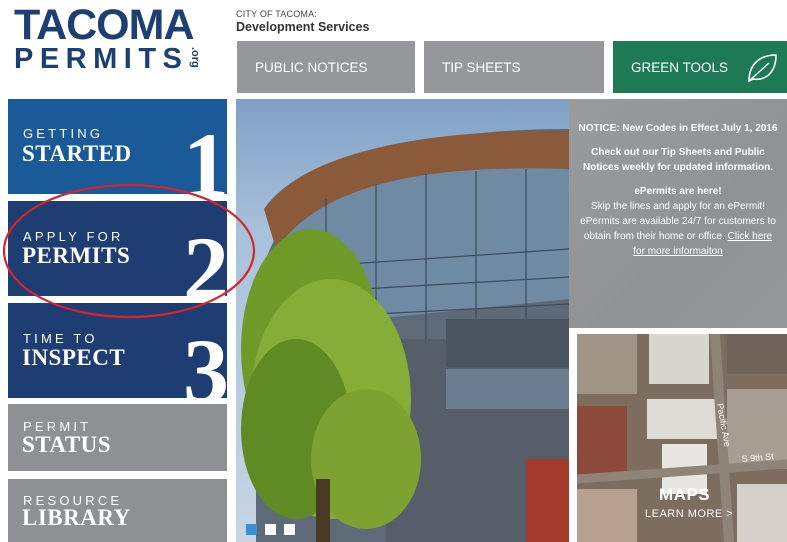 The height and width of the screenshot is (542, 787). What do you see at coordinates (277, 14) in the screenshot?
I see `city-label: CITY OF TACOMA:` at bounding box center [277, 14].